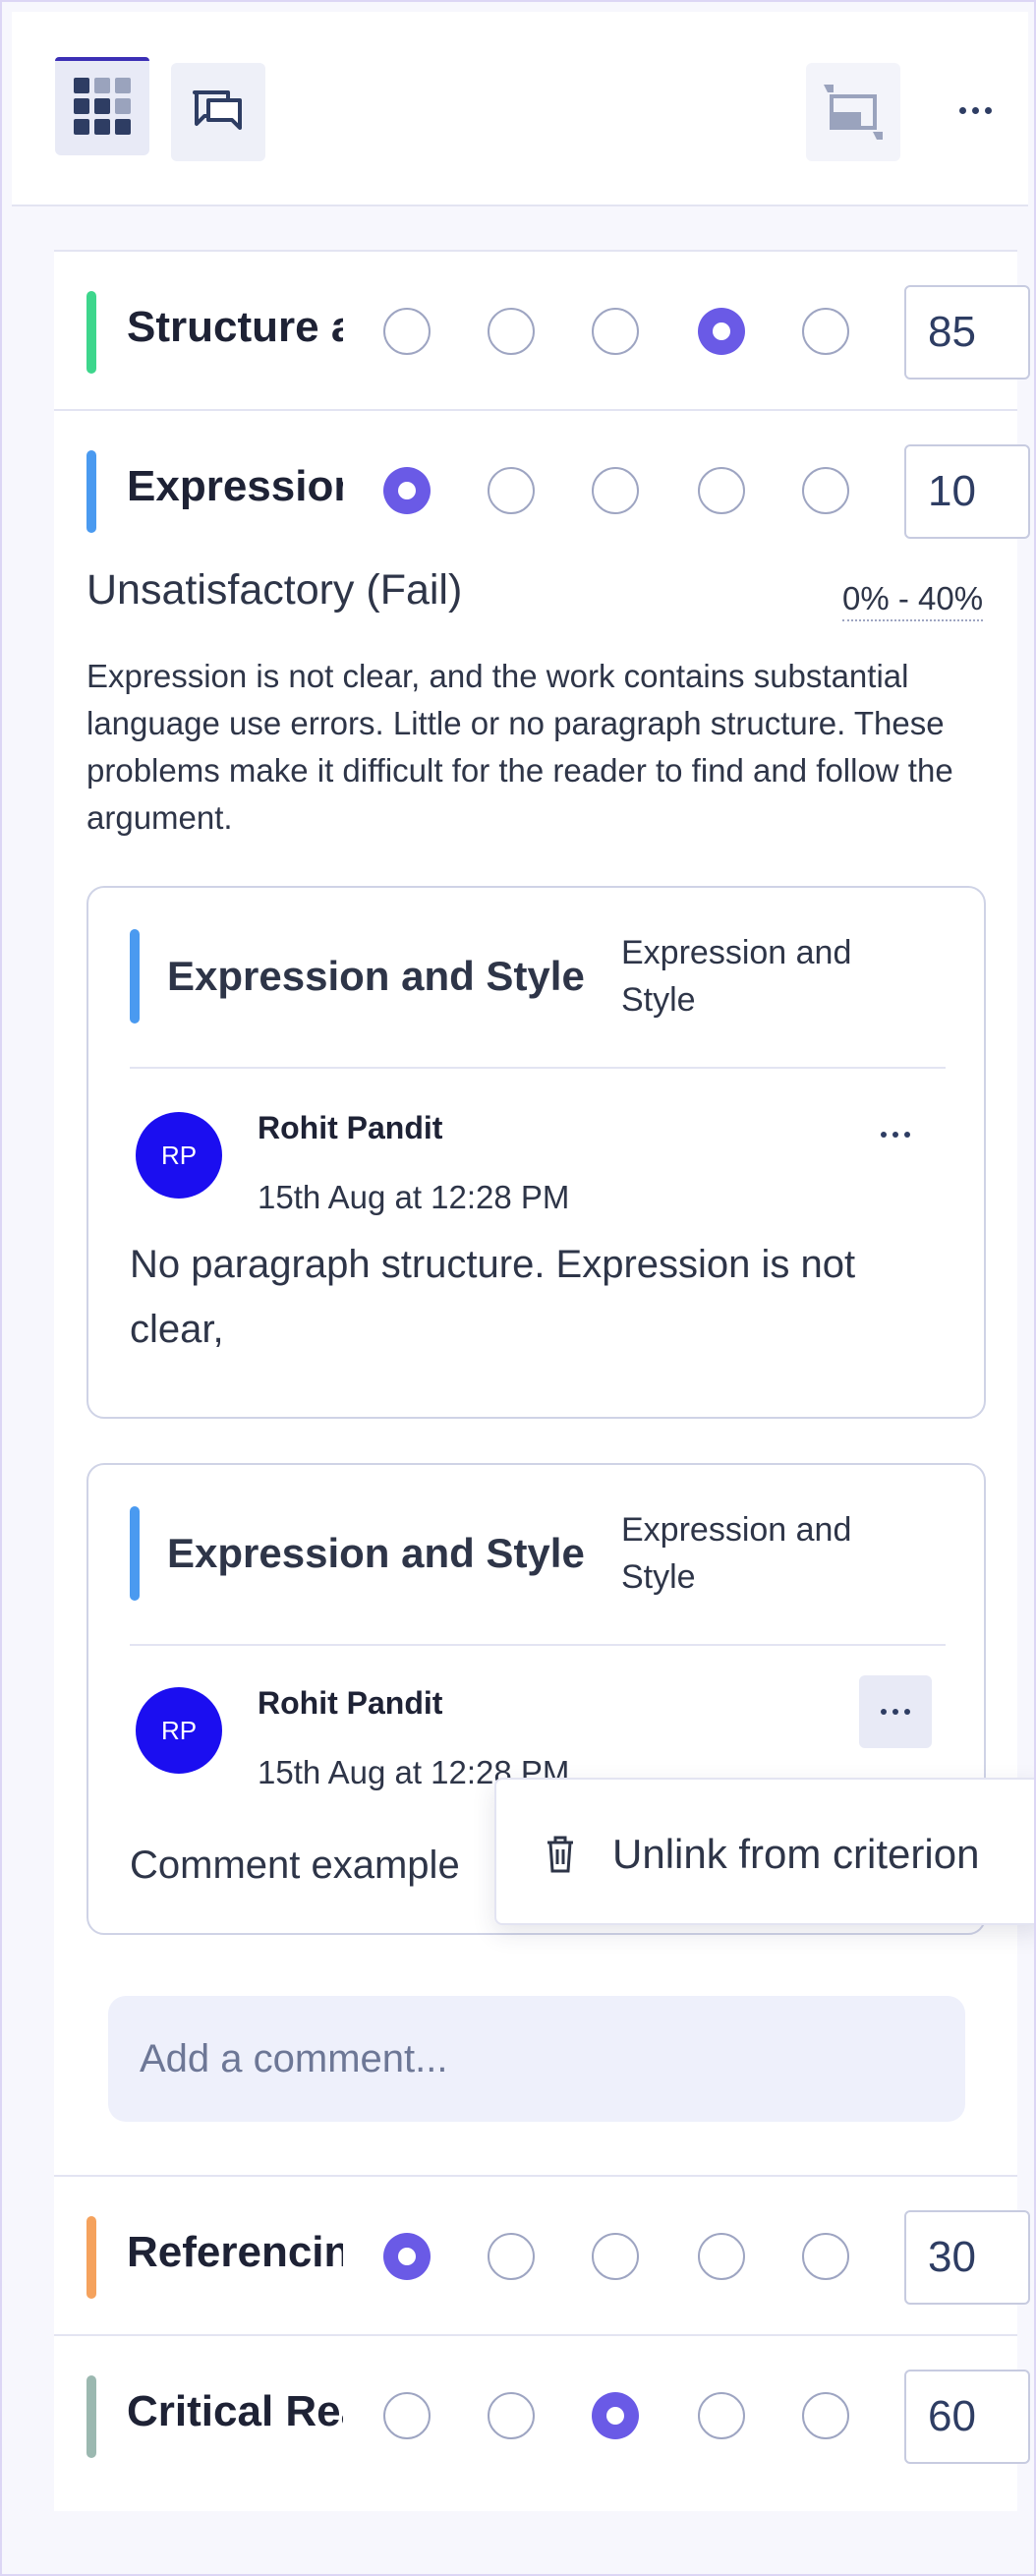 Image resolution: width=1036 pixels, height=2576 pixels. I want to click on criterion-name: Expression and Style, so click(235, 486).